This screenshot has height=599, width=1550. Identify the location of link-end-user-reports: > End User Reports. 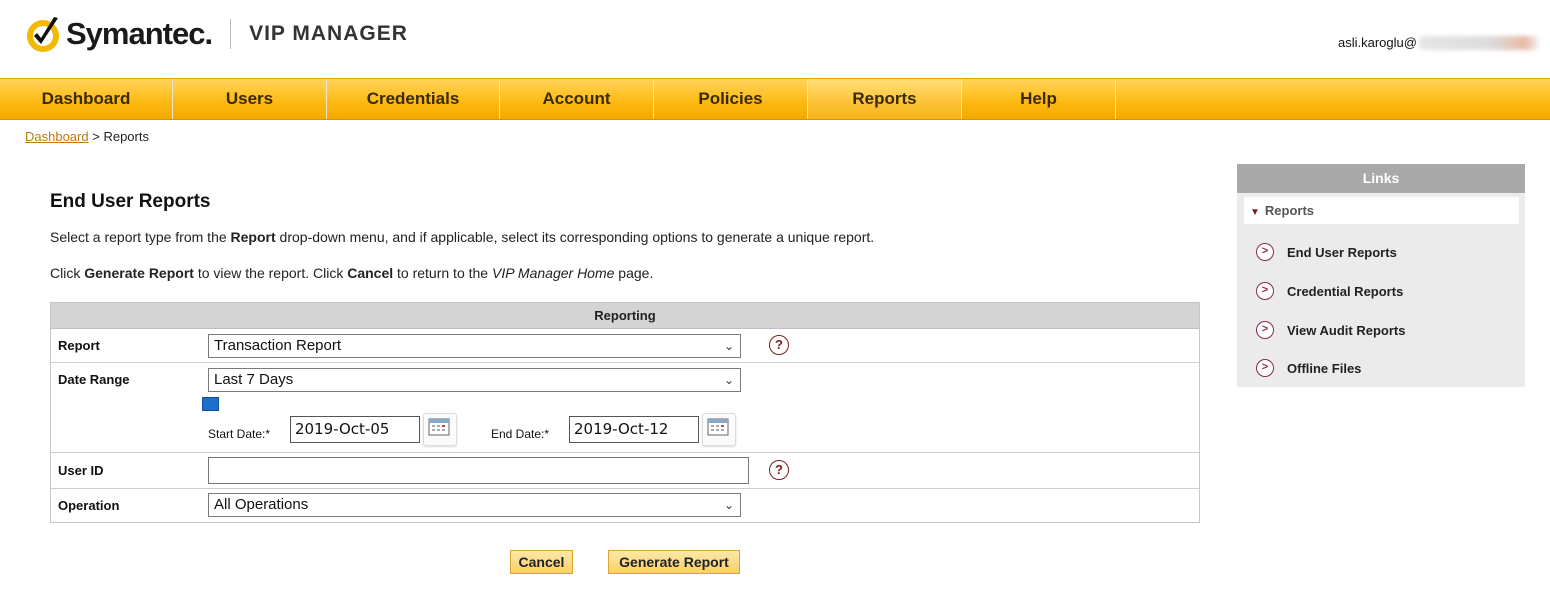
(1326, 252).